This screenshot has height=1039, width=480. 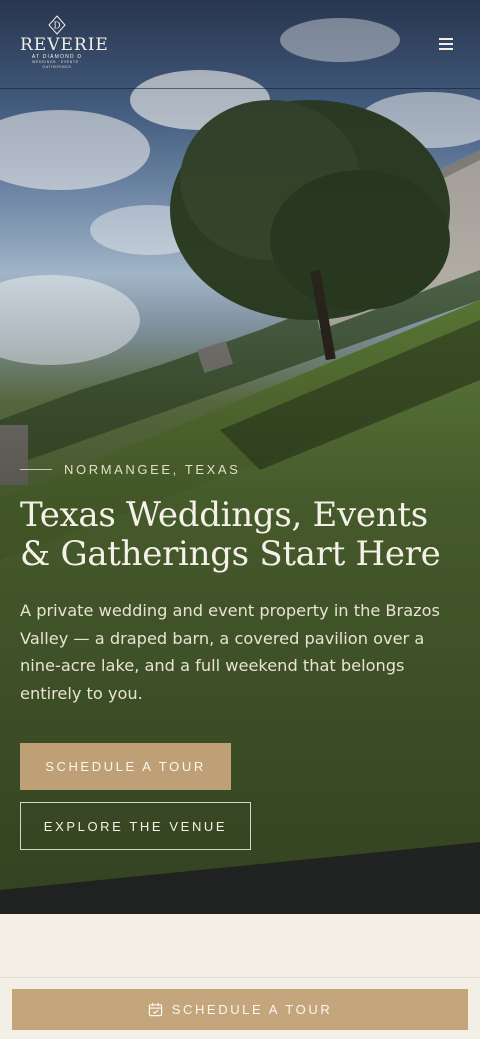 I want to click on sticky-cta-bar: SCHEDULE A TOUR, so click(x=240, y=1008).